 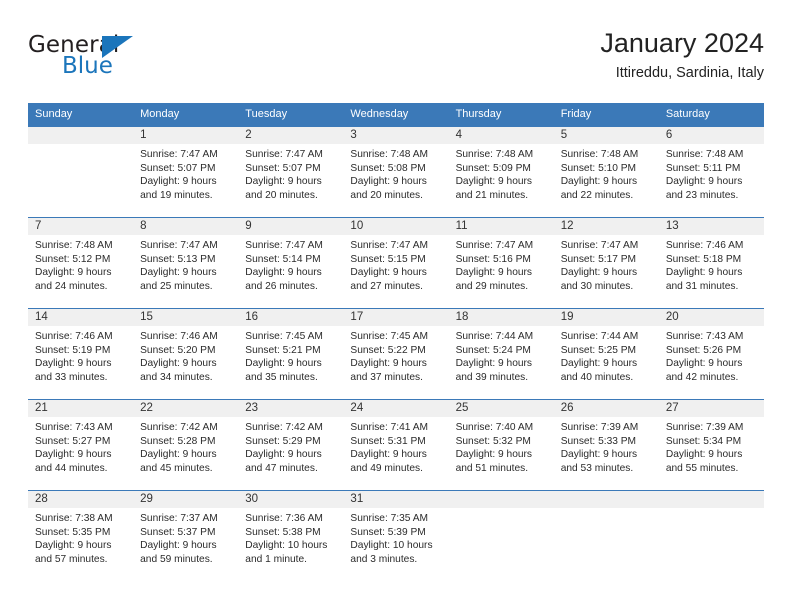 I want to click on daylight-text-line2: and 22 minutes., so click(x=597, y=195).